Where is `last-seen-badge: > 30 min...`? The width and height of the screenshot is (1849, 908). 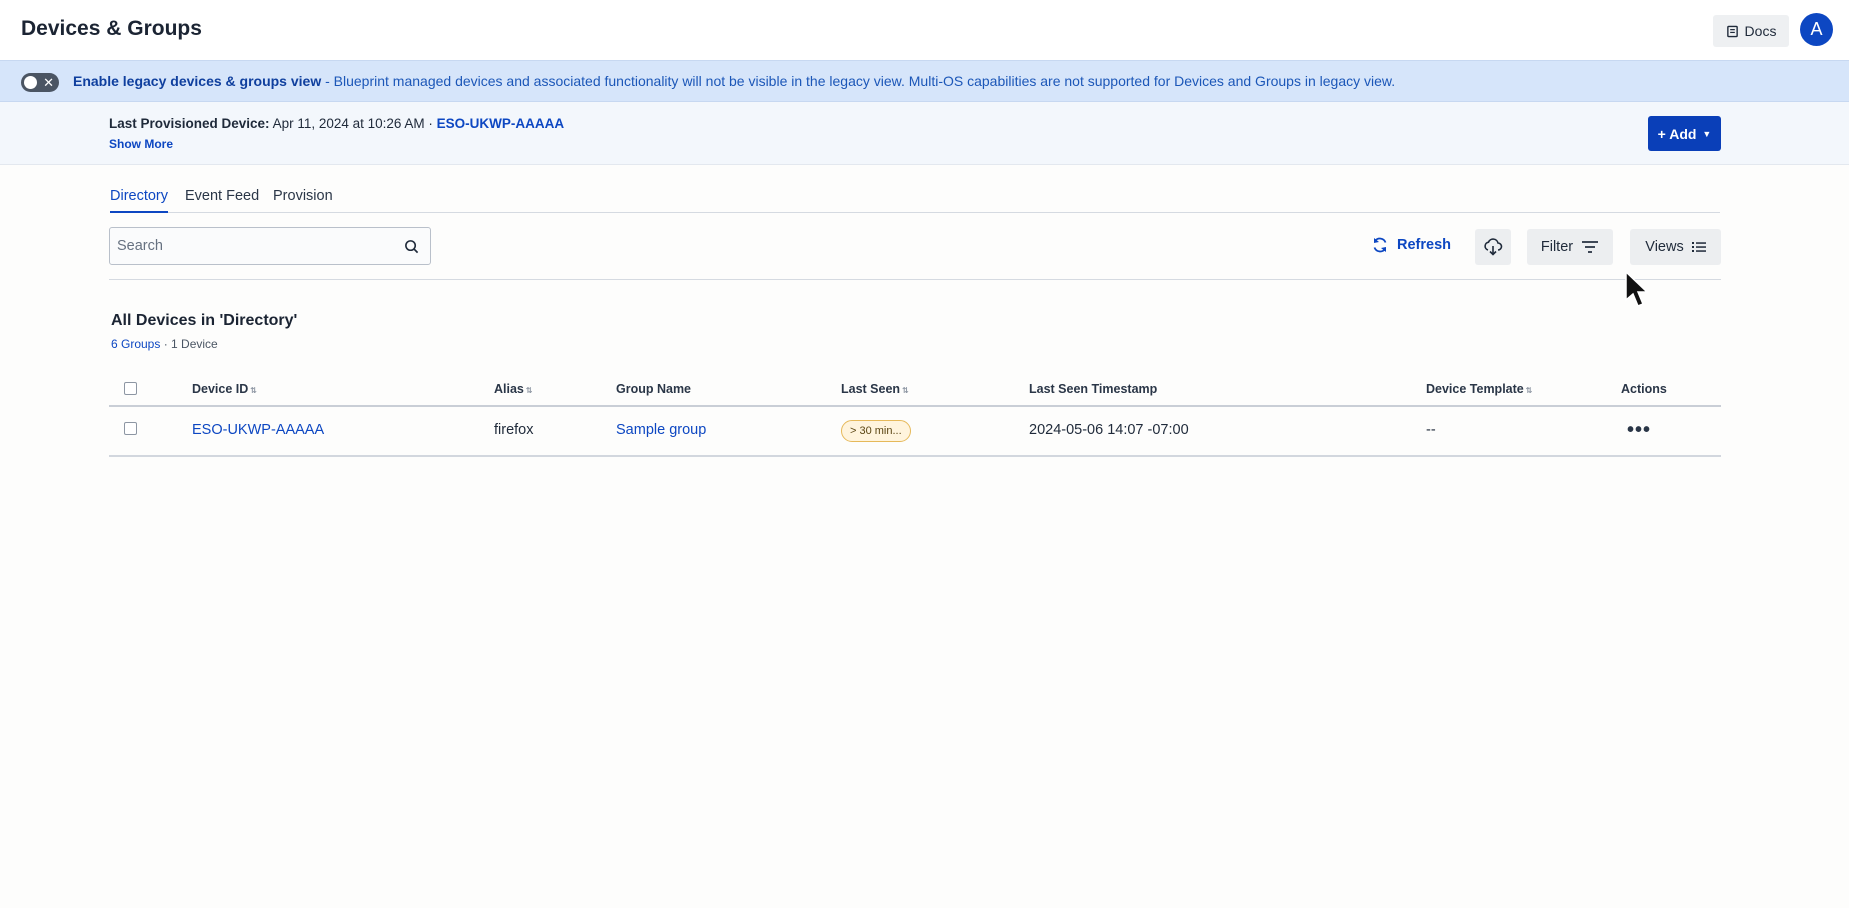
last-seen-badge: > 30 min... is located at coordinates (876, 431).